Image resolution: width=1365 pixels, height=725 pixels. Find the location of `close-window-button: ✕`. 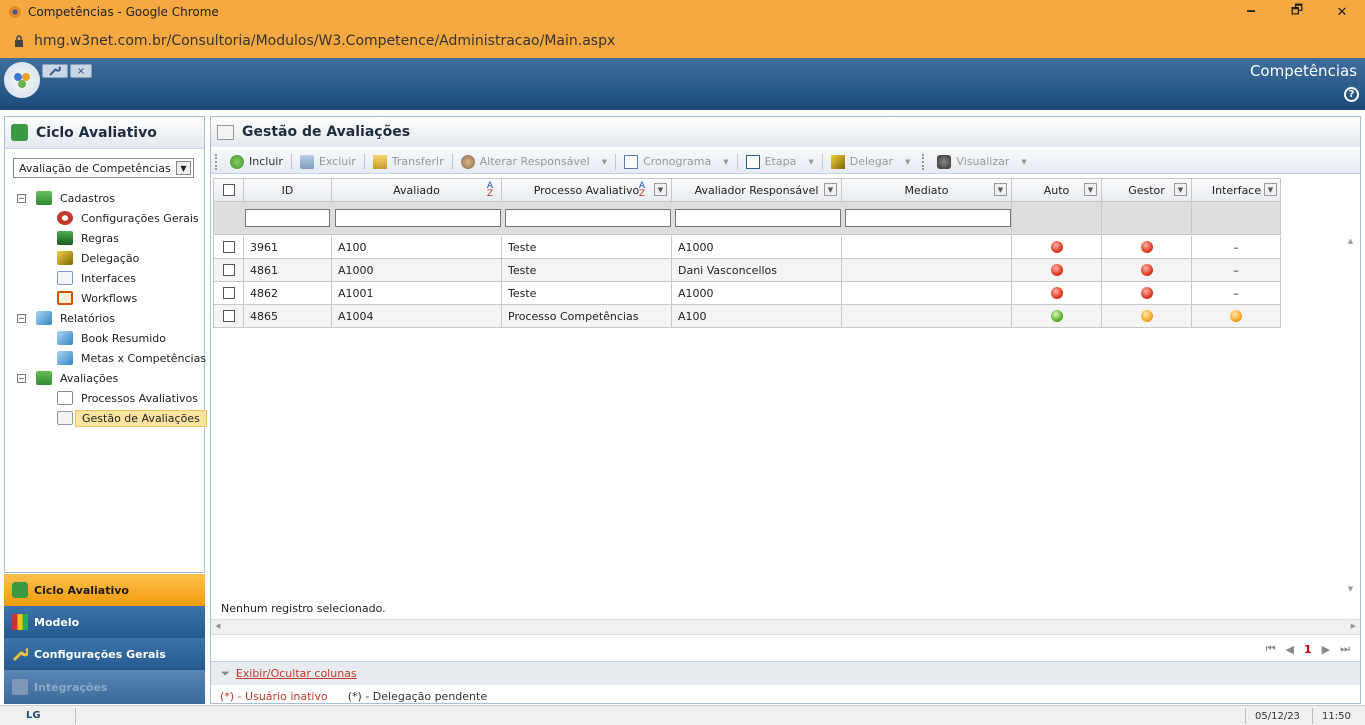

close-window-button: ✕ is located at coordinates (1342, 12).